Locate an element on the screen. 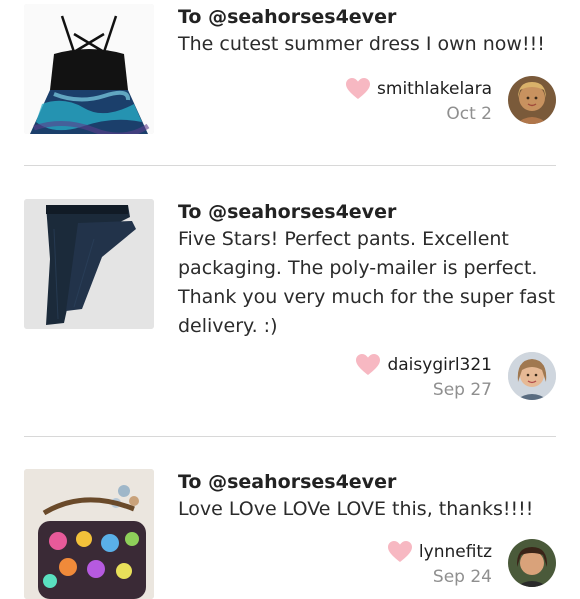  review-meta: daisygirl321 Sep 27 is located at coordinates (386, 377).